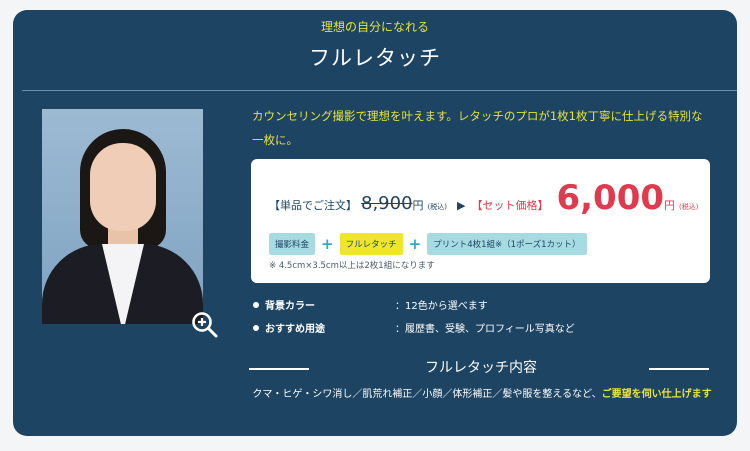 This screenshot has height=451, width=750. What do you see at coordinates (292, 244) in the screenshot?
I see `set-item-shooting: 撮影料金` at bounding box center [292, 244].